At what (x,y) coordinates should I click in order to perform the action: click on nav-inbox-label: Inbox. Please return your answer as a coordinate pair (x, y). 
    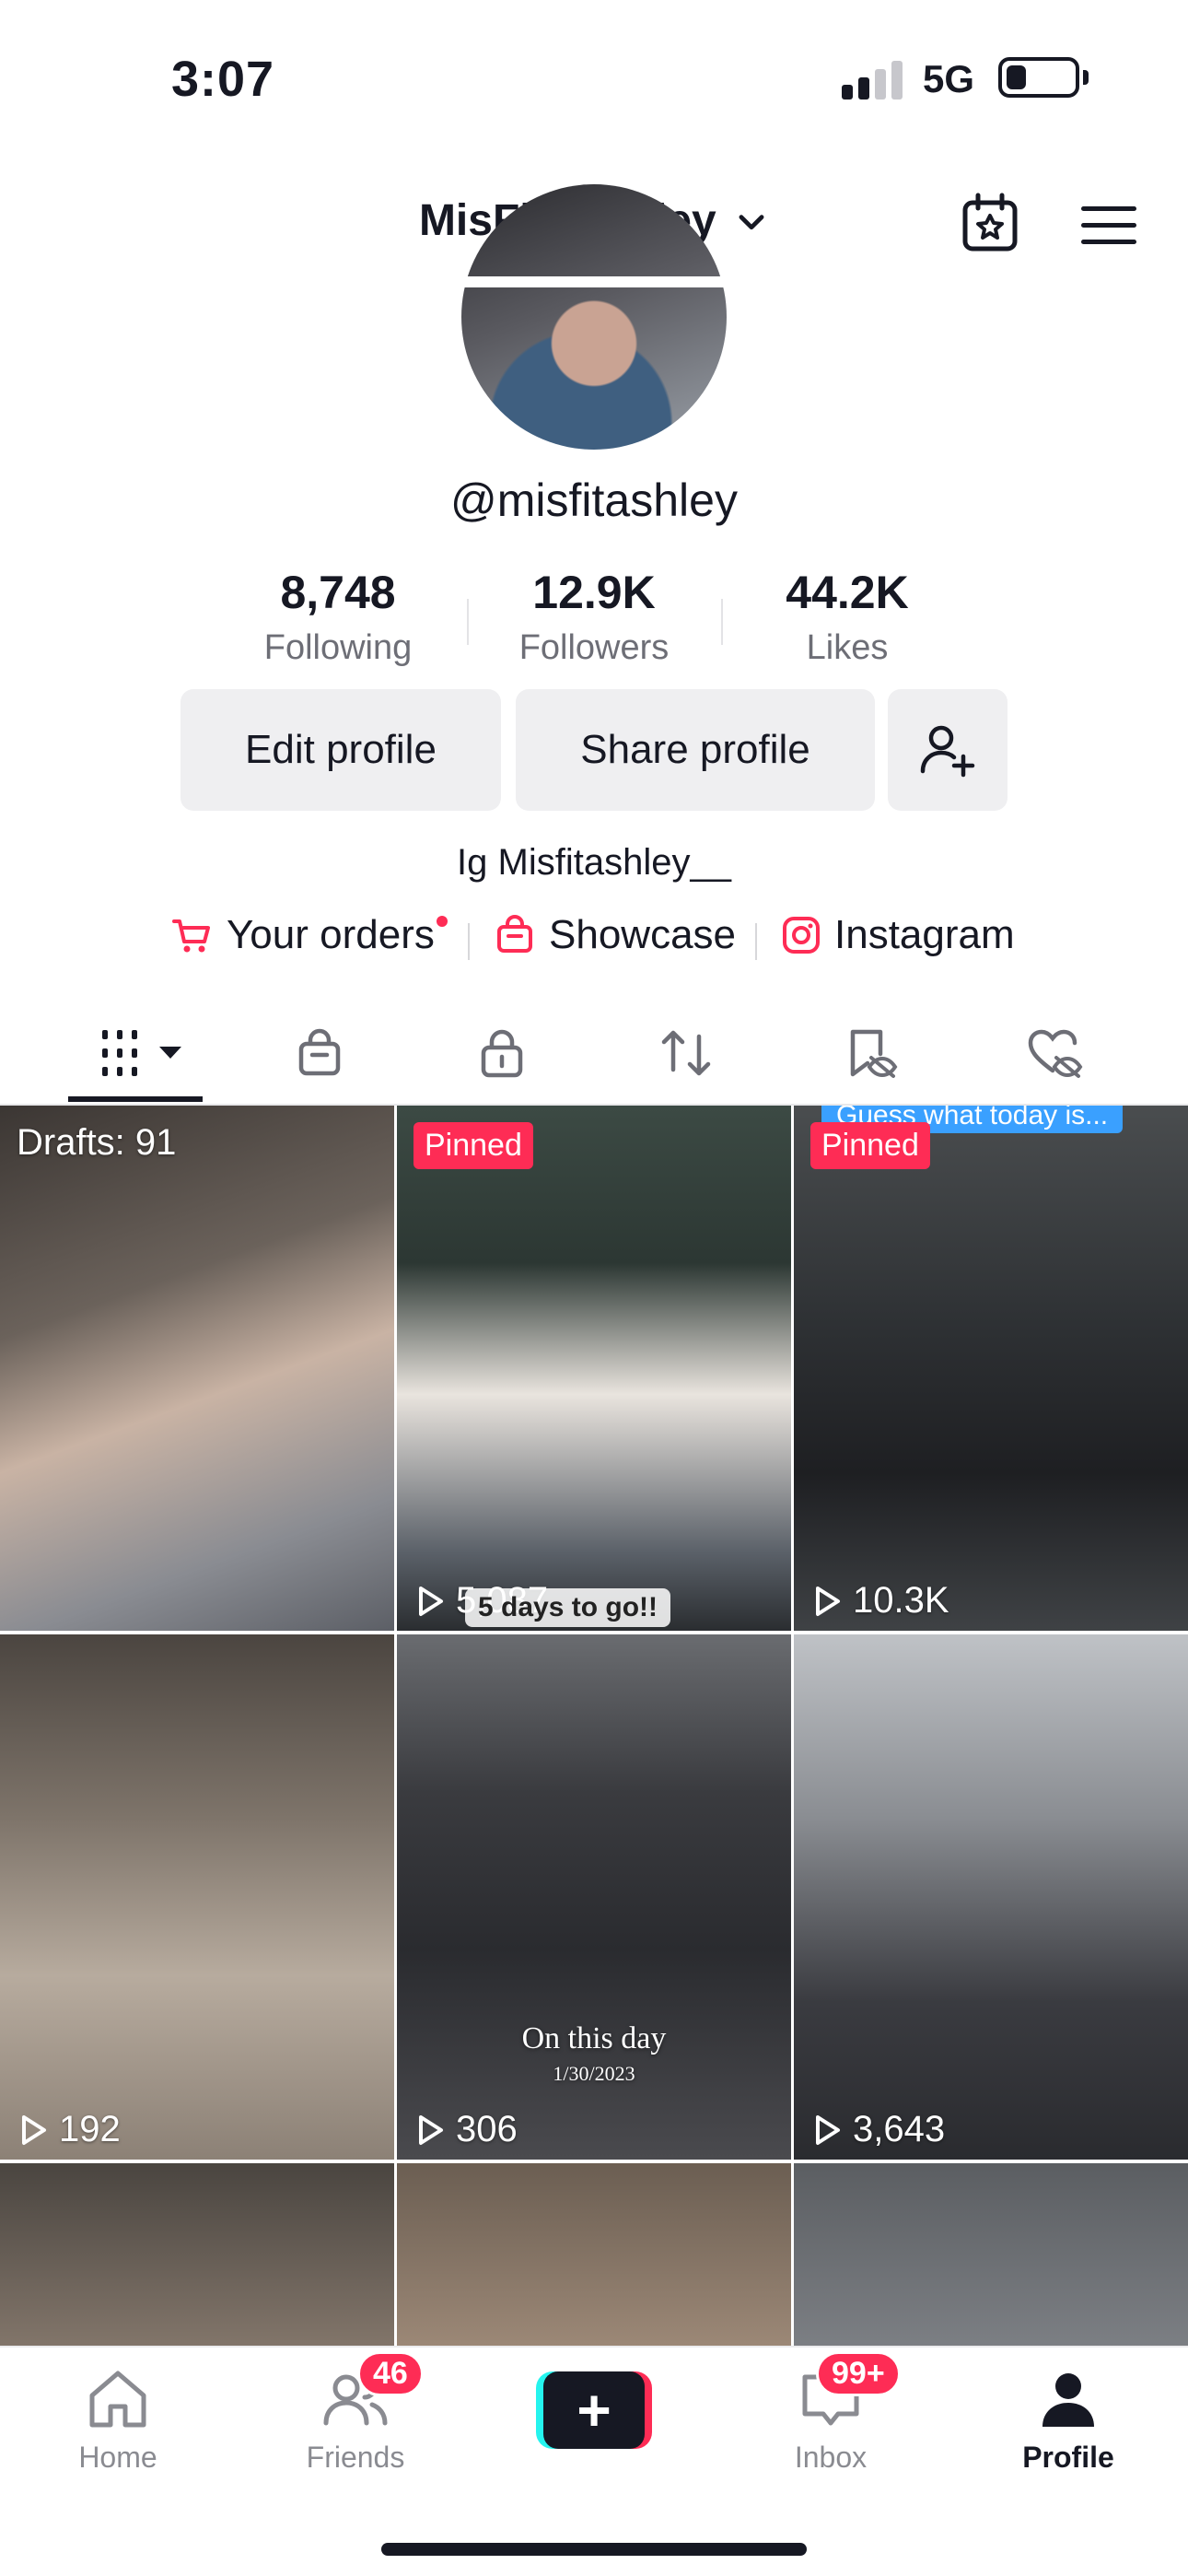
    Looking at the image, I should click on (831, 2457).